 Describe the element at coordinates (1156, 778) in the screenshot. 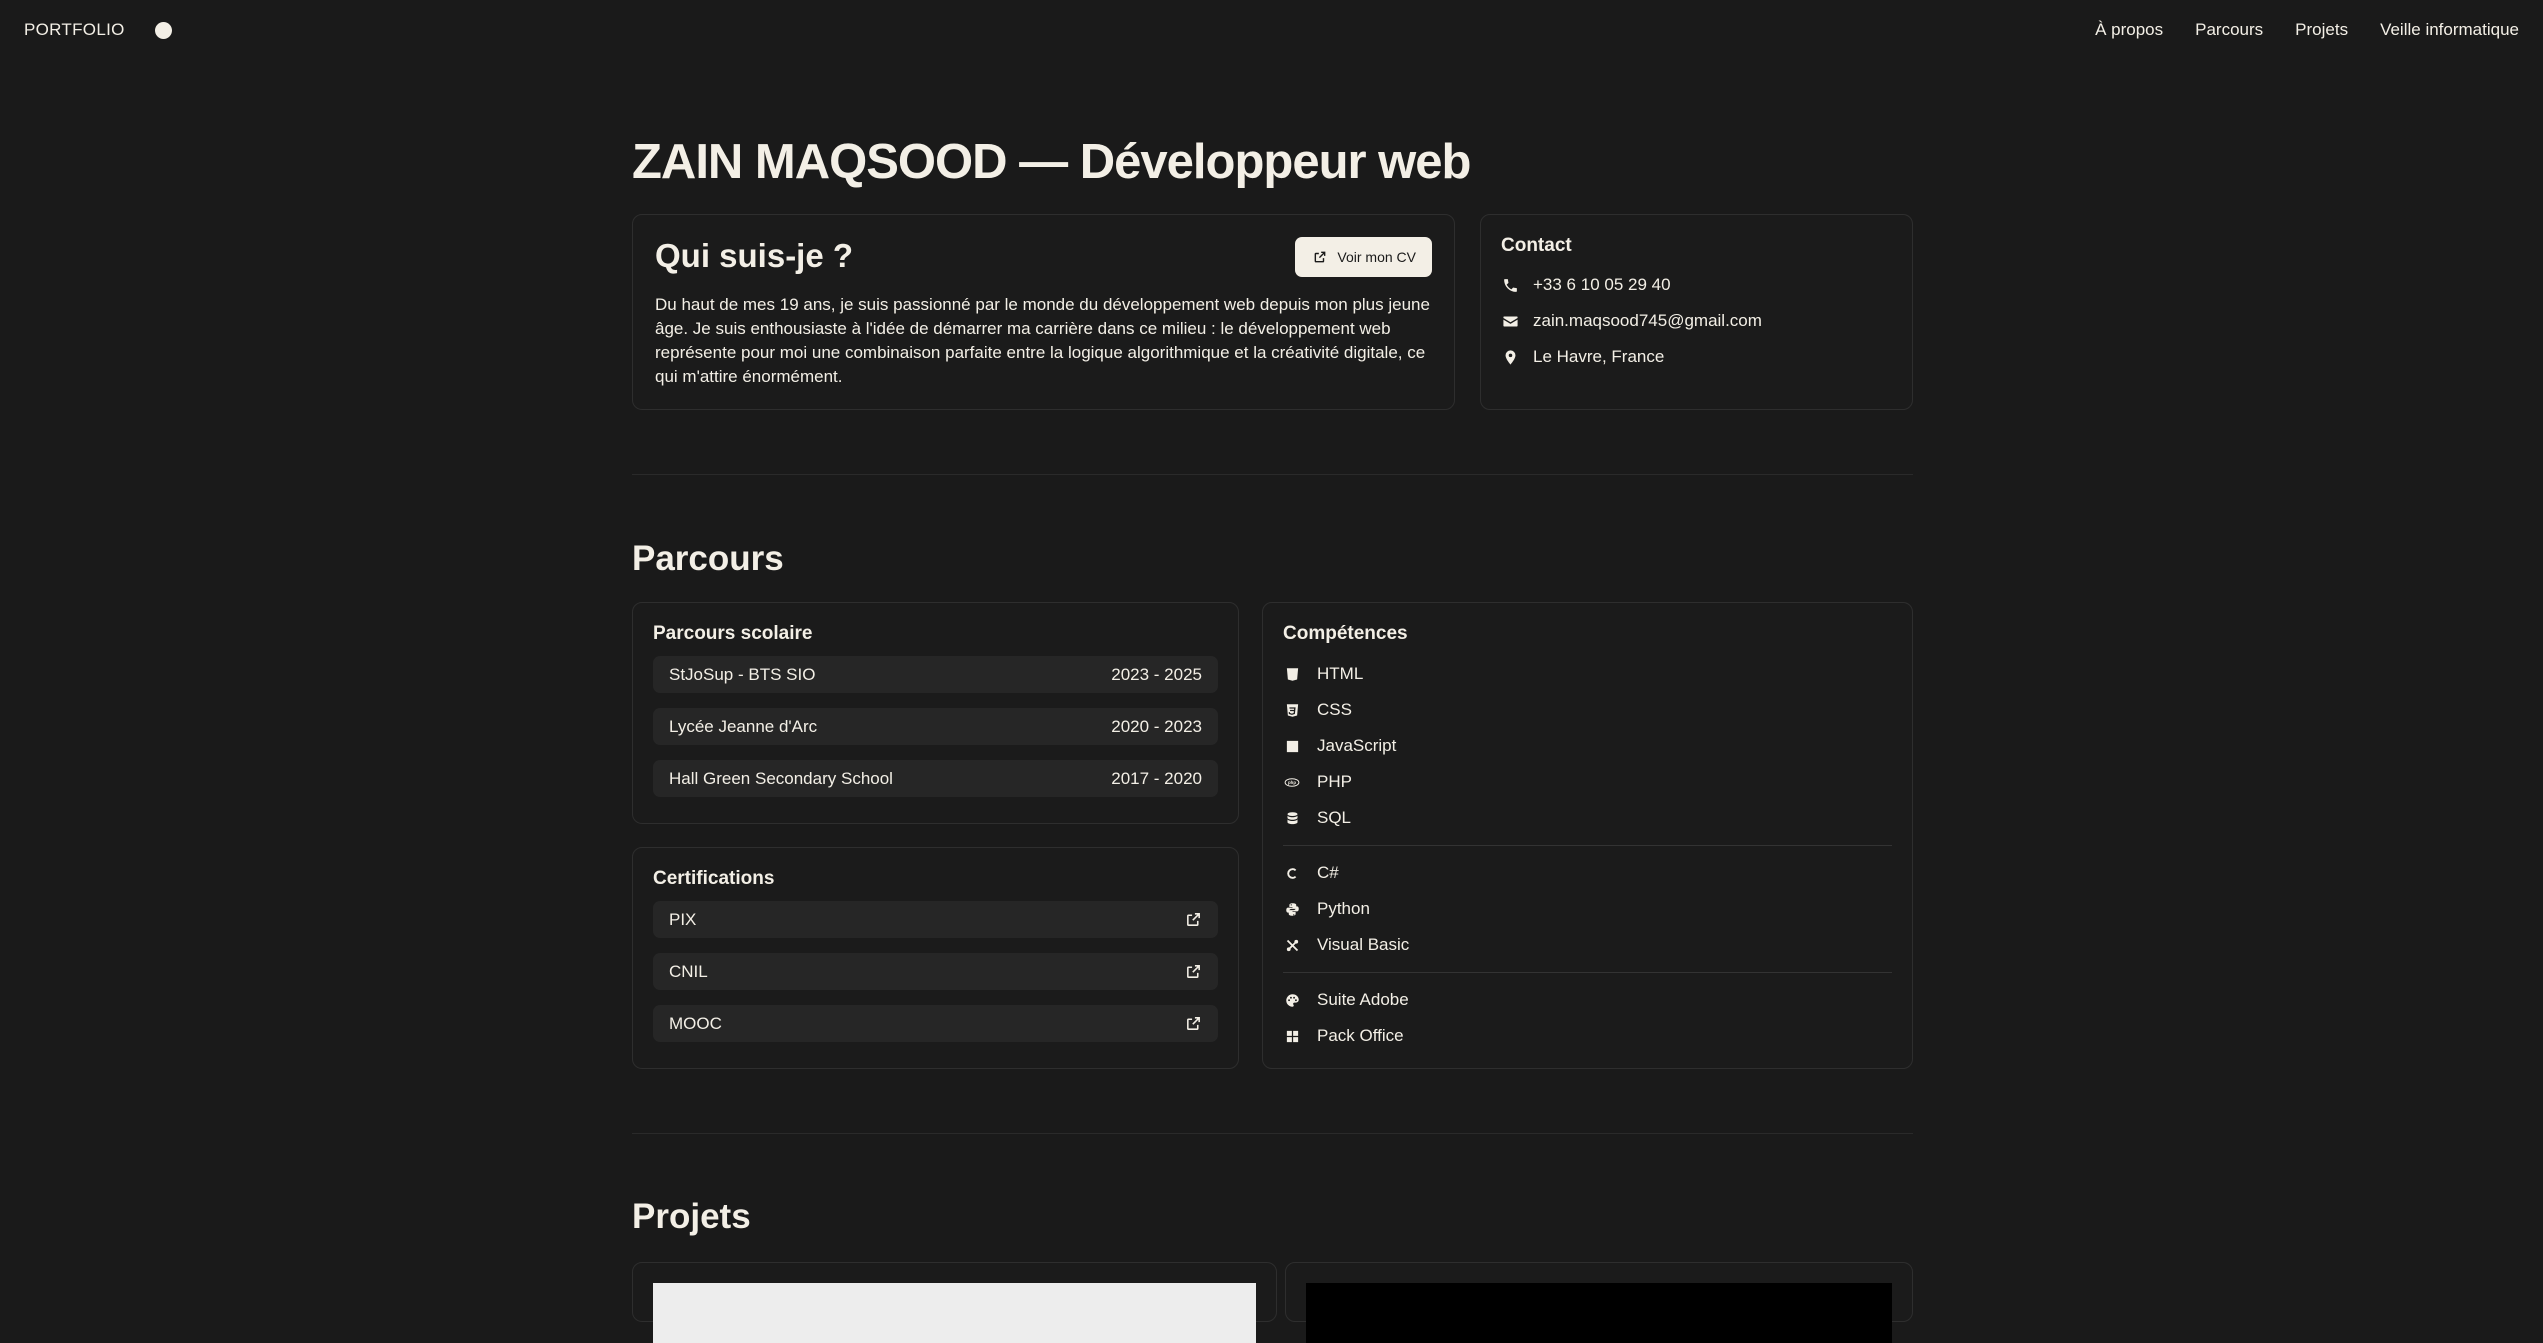

I see `school-years: 2017 - 2020` at that location.